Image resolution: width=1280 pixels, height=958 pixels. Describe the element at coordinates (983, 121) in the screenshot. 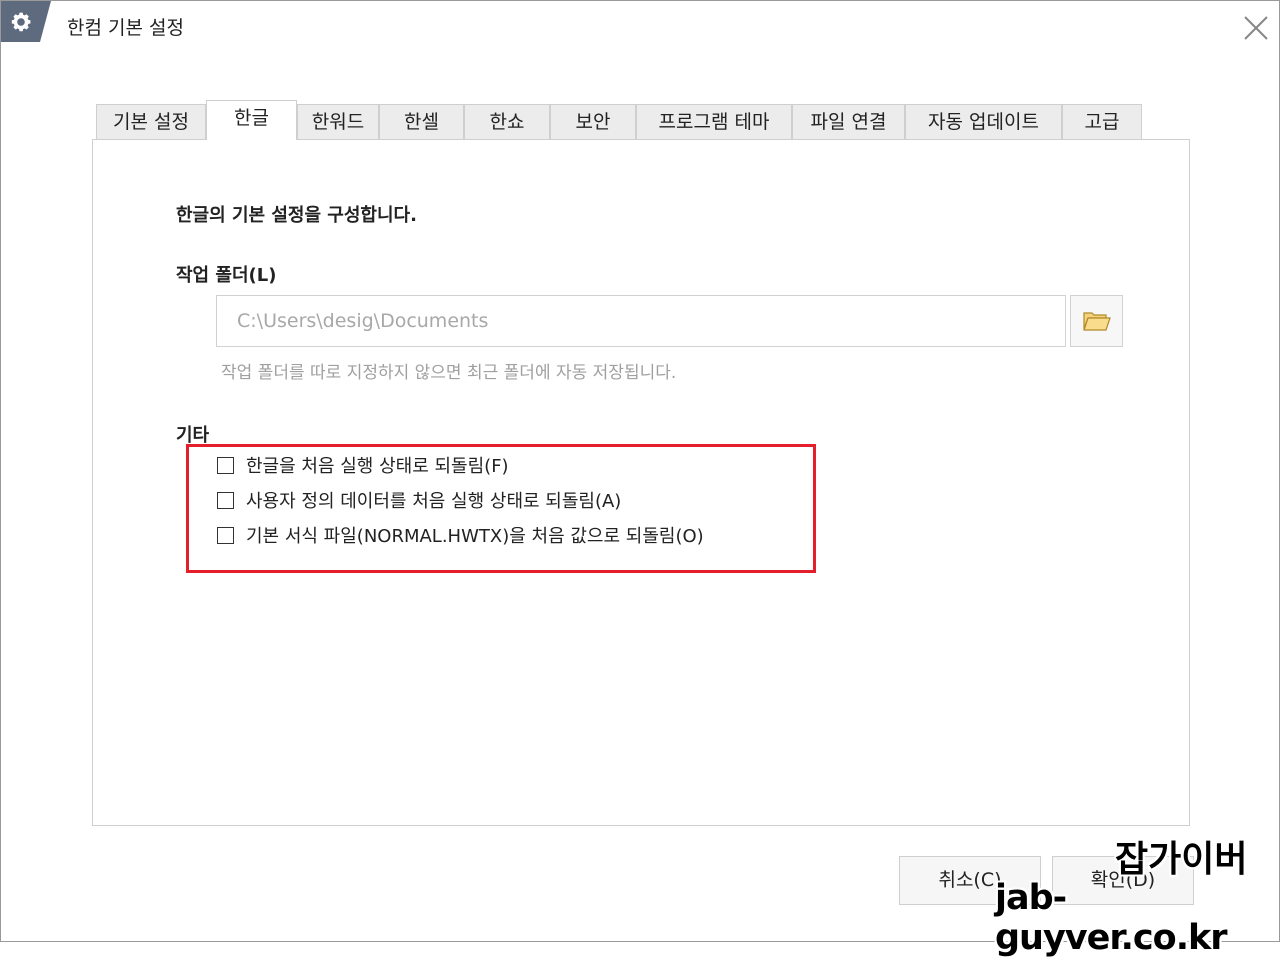

I see `tab-auto-update: 자동 업데이트` at that location.